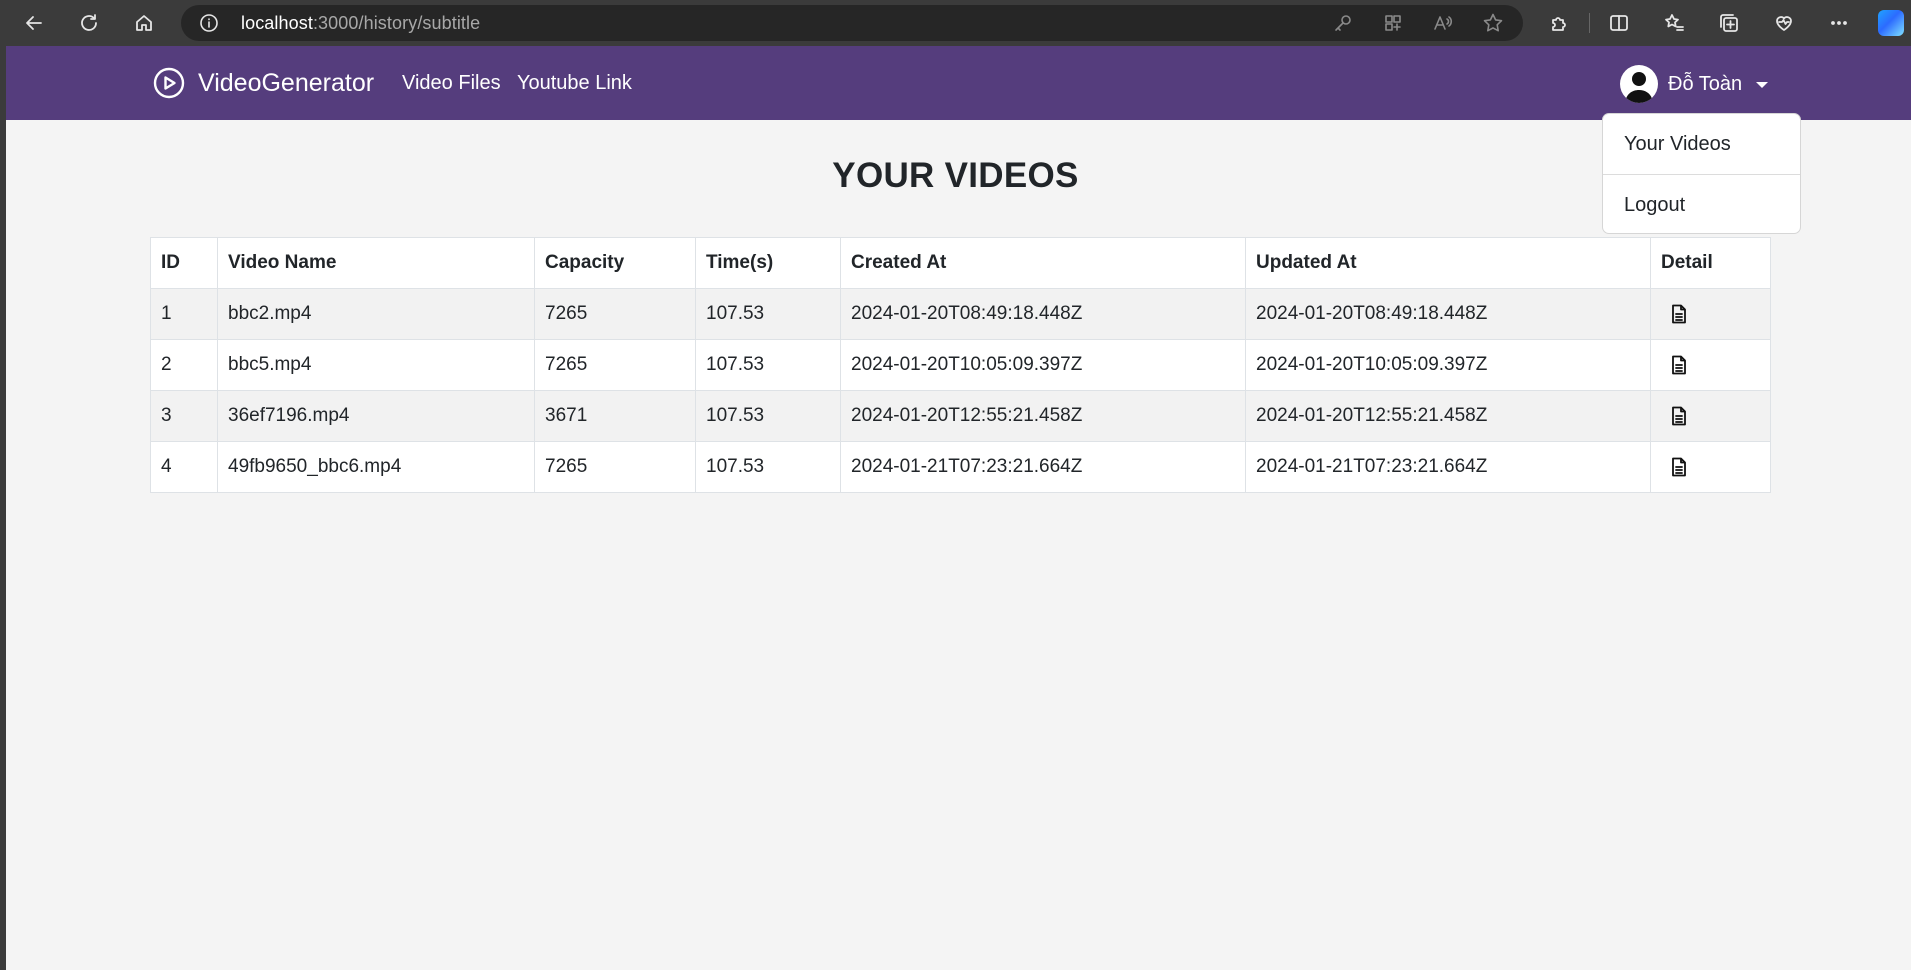 This screenshot has height=970, width=1911. I want to click on cell-id: 3, so click(184, 416).